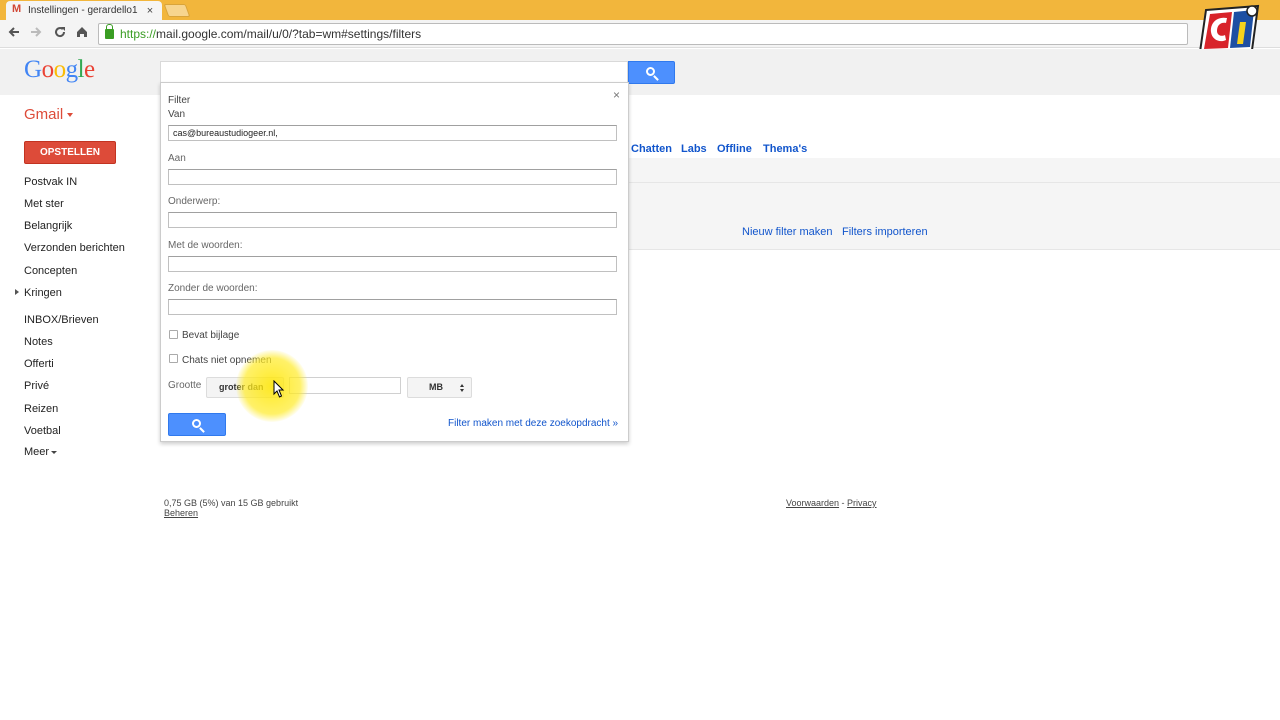 Image resolution: width=1280 pixels, height=720 pixels. I want to click on close-icon: ×, so click(616, 95).